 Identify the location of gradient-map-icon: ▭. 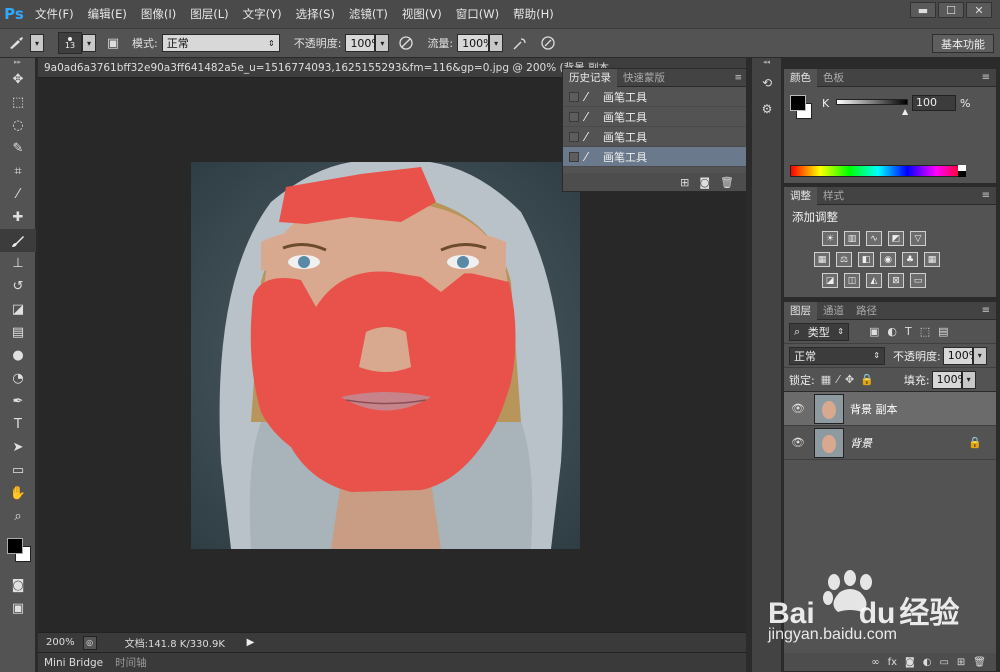
(918, 280).